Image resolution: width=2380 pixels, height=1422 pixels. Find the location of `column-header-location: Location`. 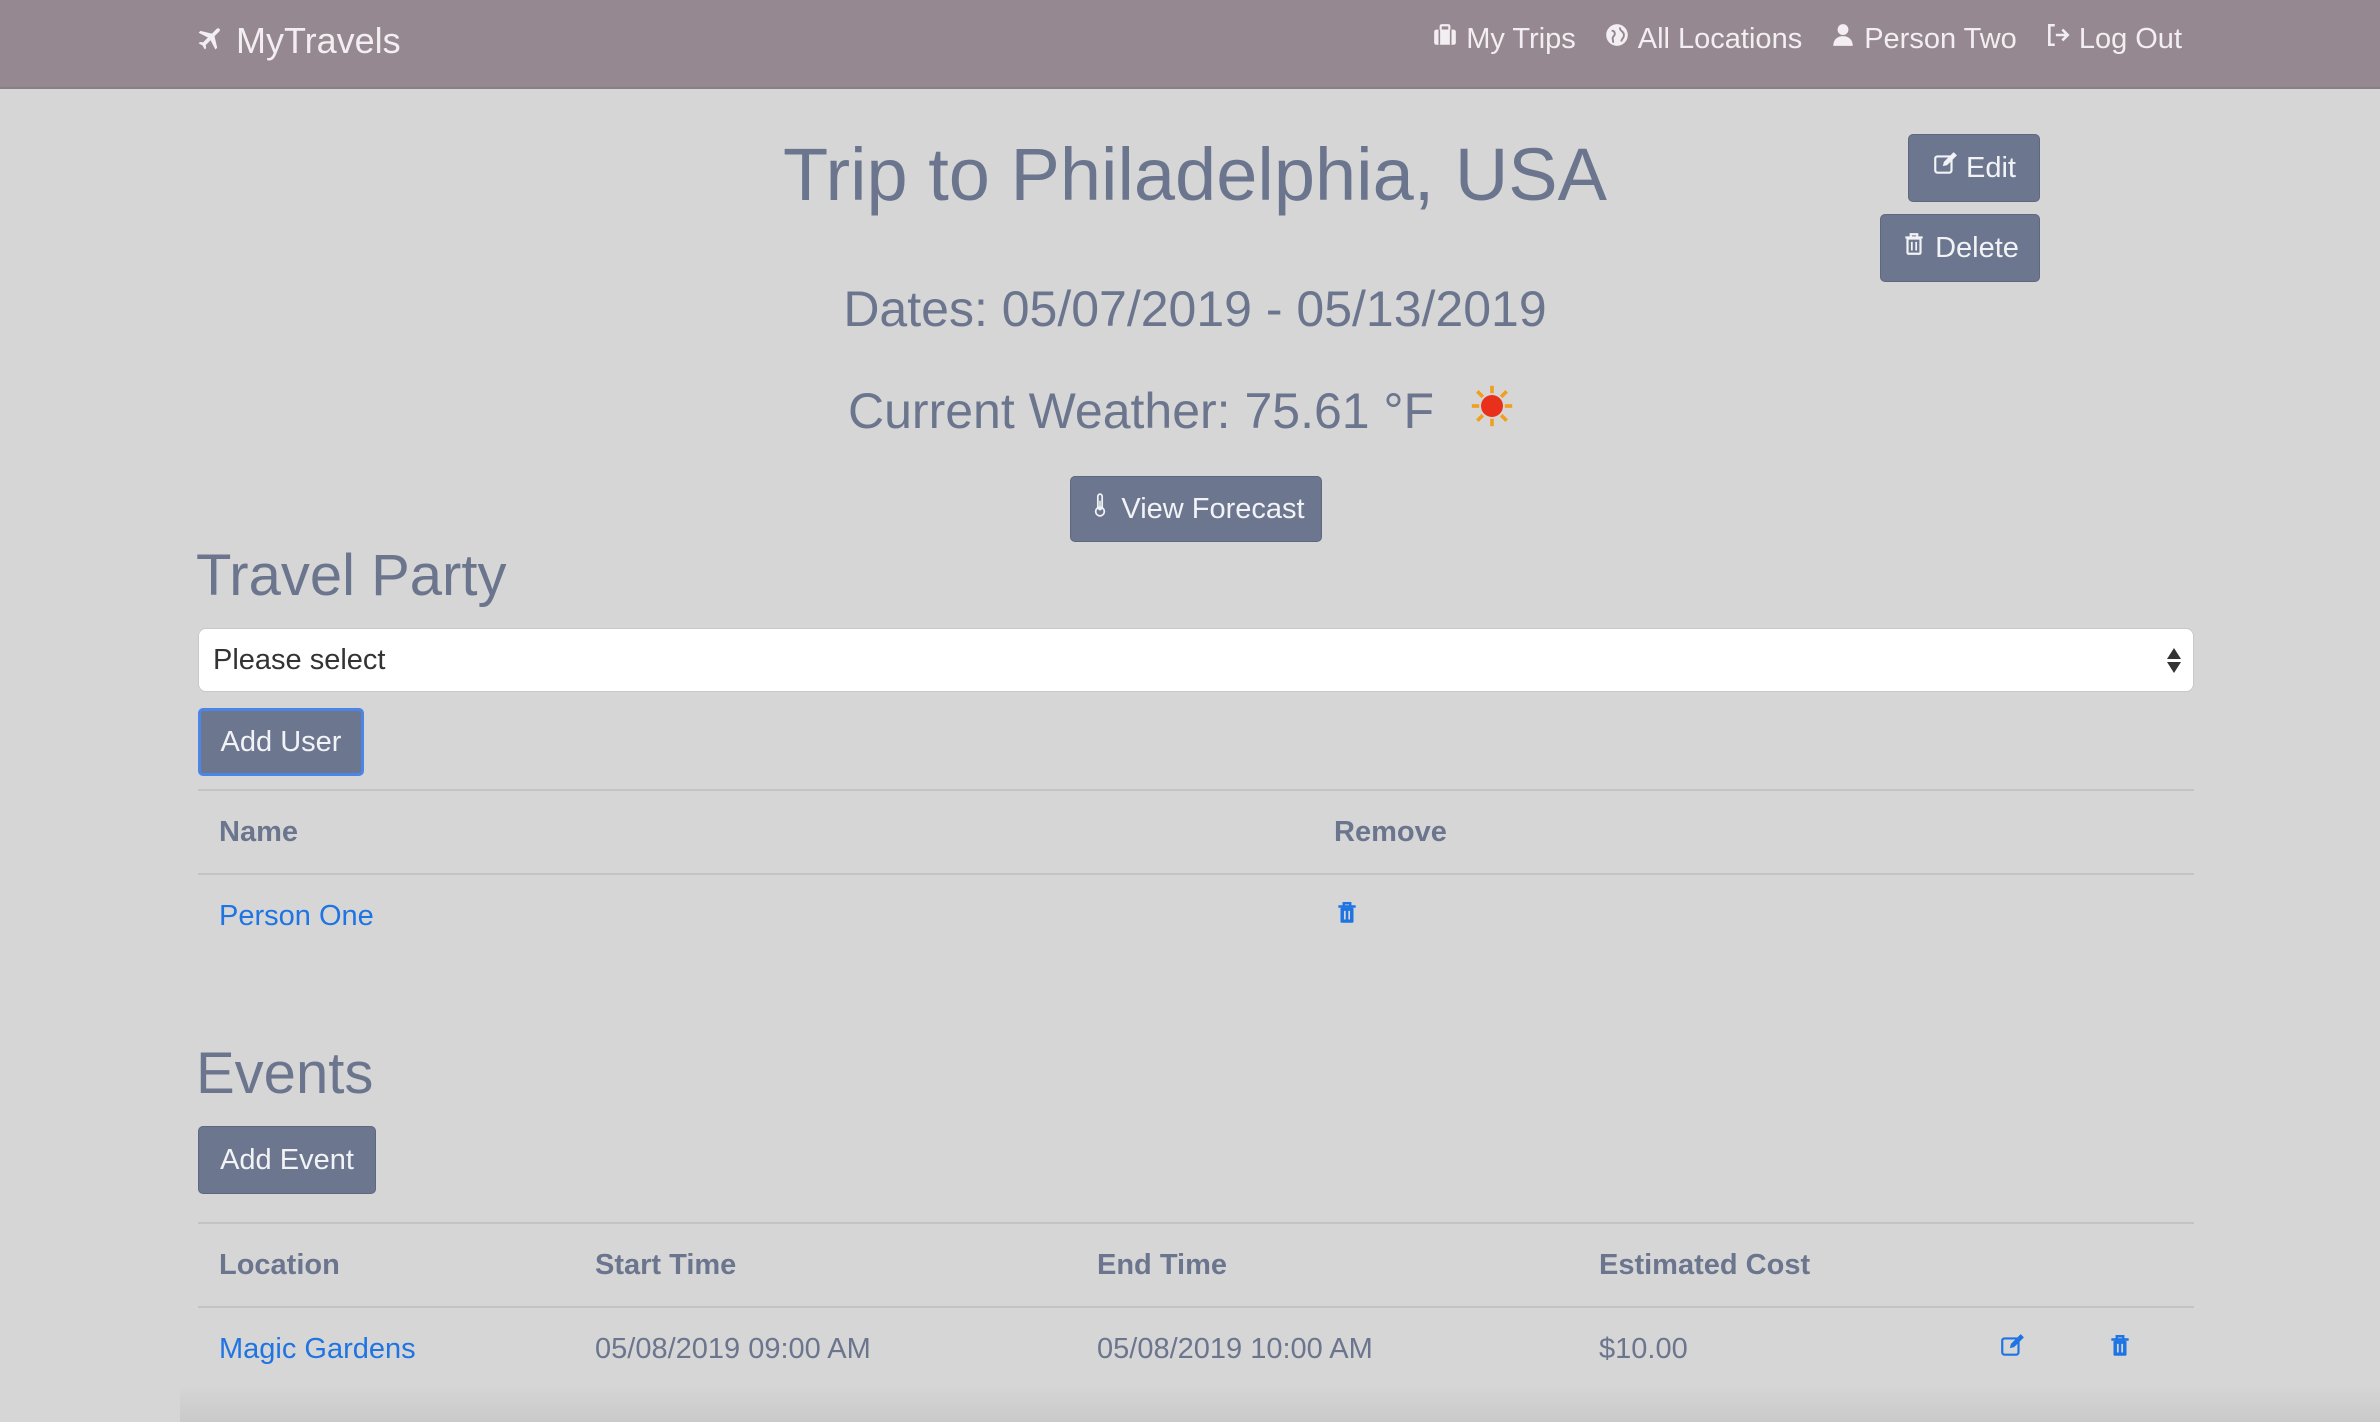

column-header-location: Location is located at coordinates (386, 1265).